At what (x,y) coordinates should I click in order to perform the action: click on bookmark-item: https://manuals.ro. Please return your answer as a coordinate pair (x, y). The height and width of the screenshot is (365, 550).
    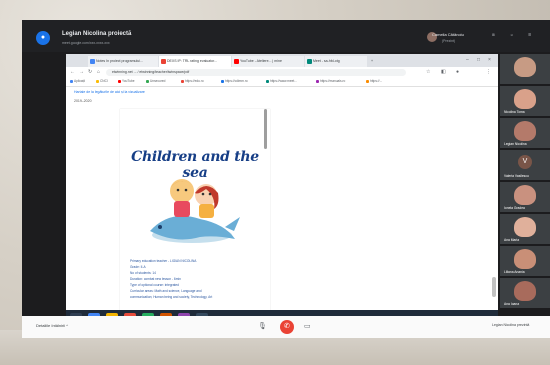
    Looking at the image, I should click on (330, 81).